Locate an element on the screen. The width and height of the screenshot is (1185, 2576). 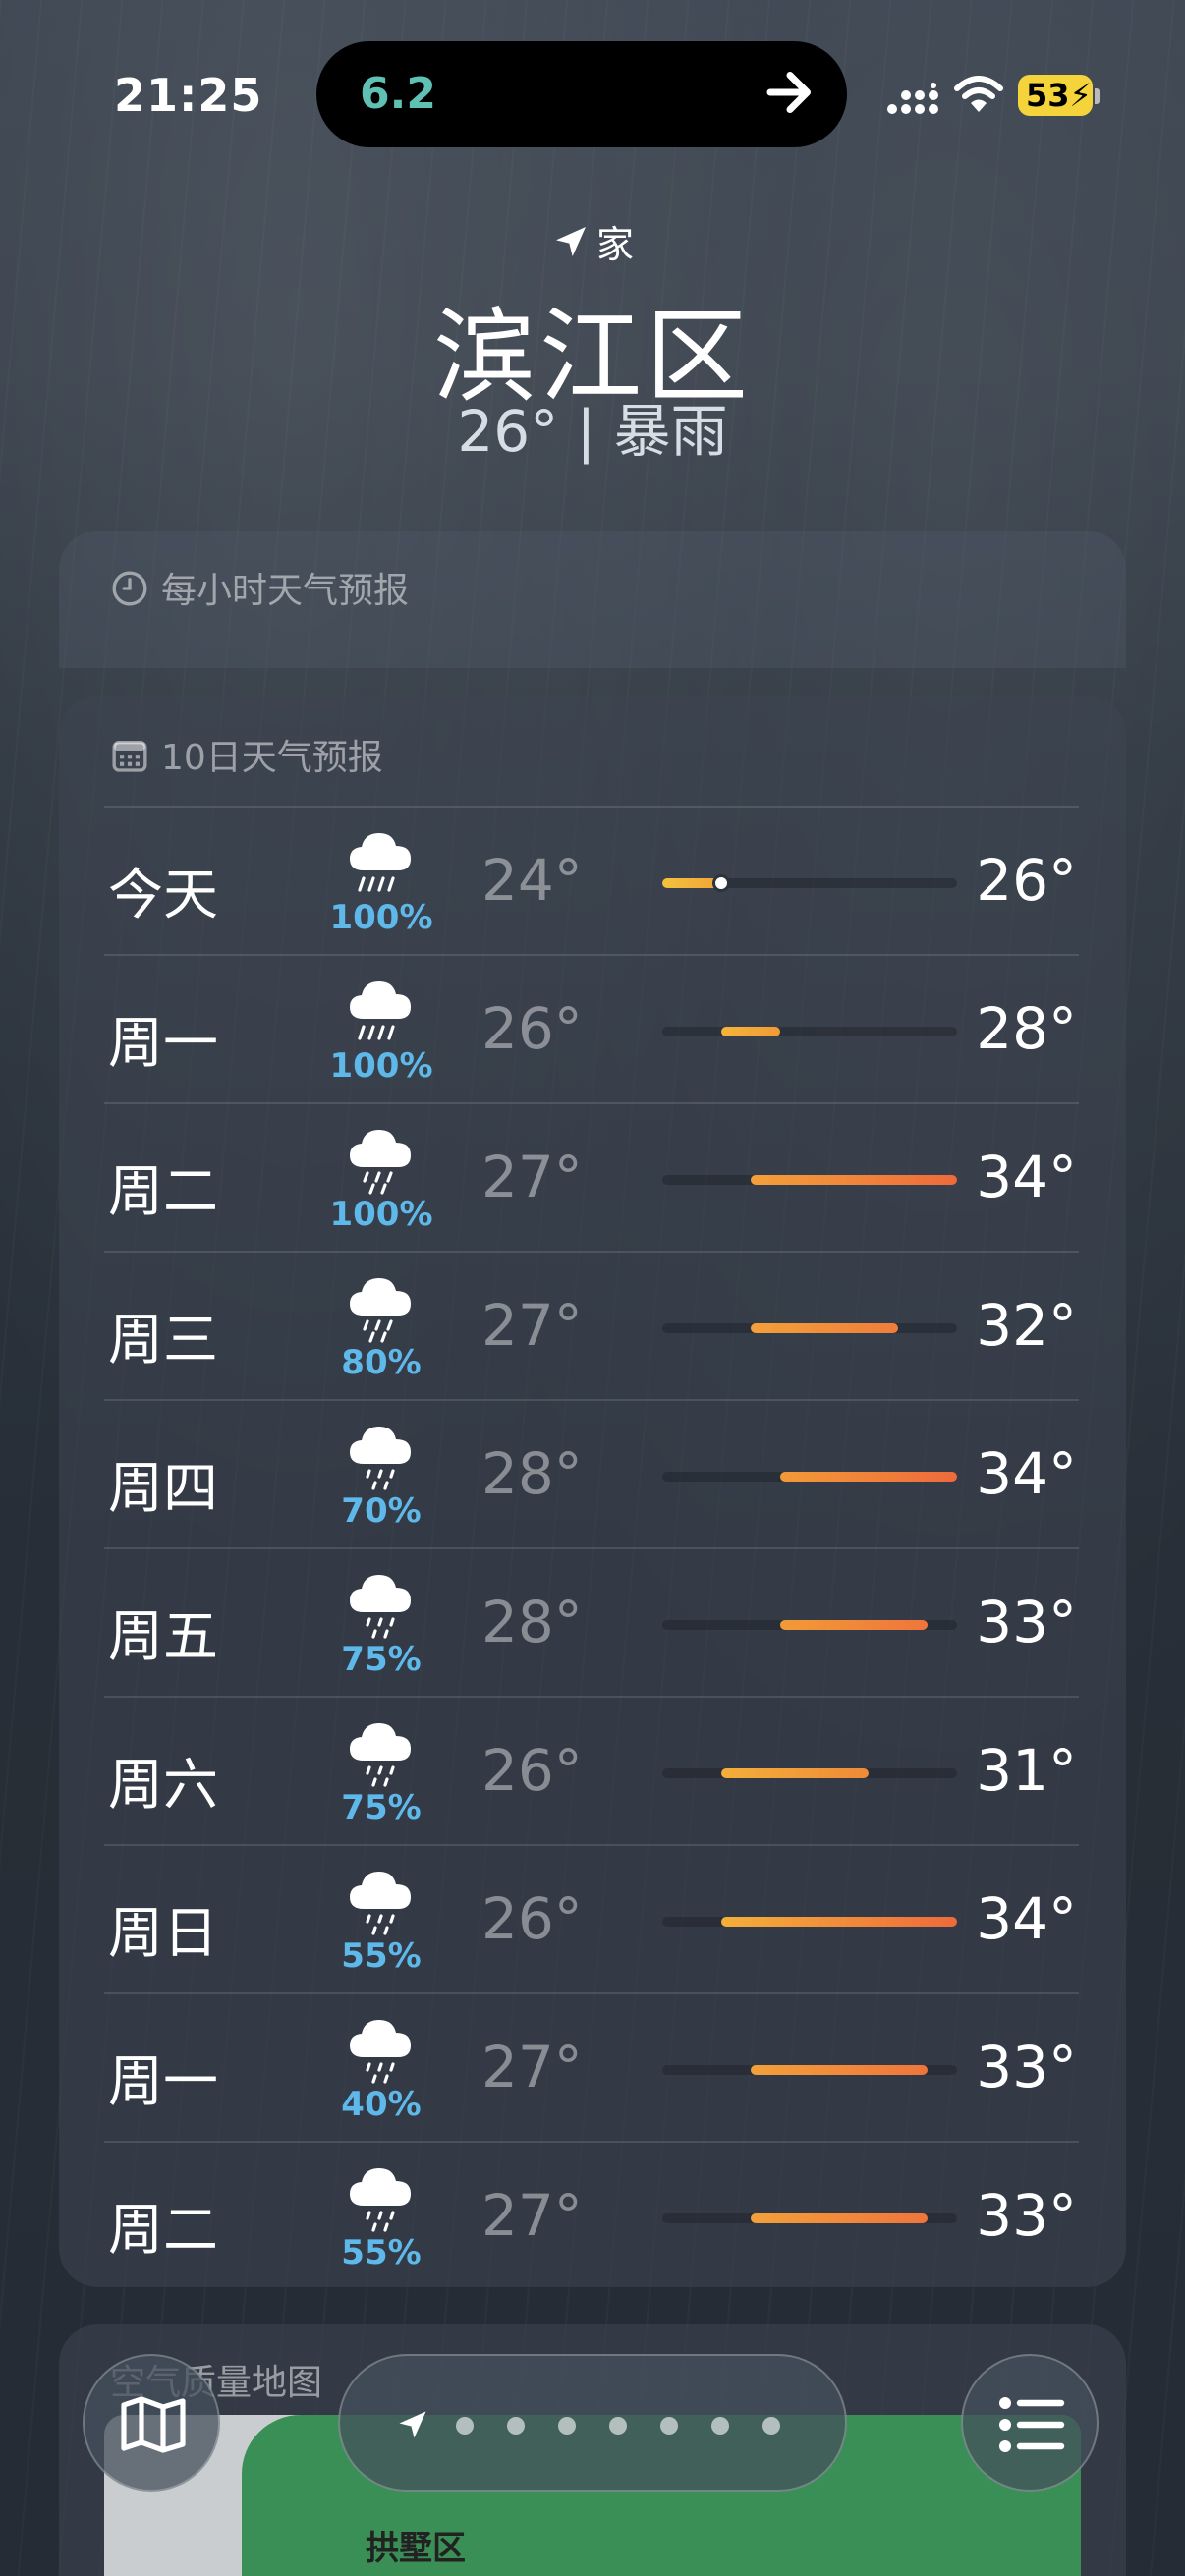
high-temp: 28° is located at coordinates (1026, 1028).